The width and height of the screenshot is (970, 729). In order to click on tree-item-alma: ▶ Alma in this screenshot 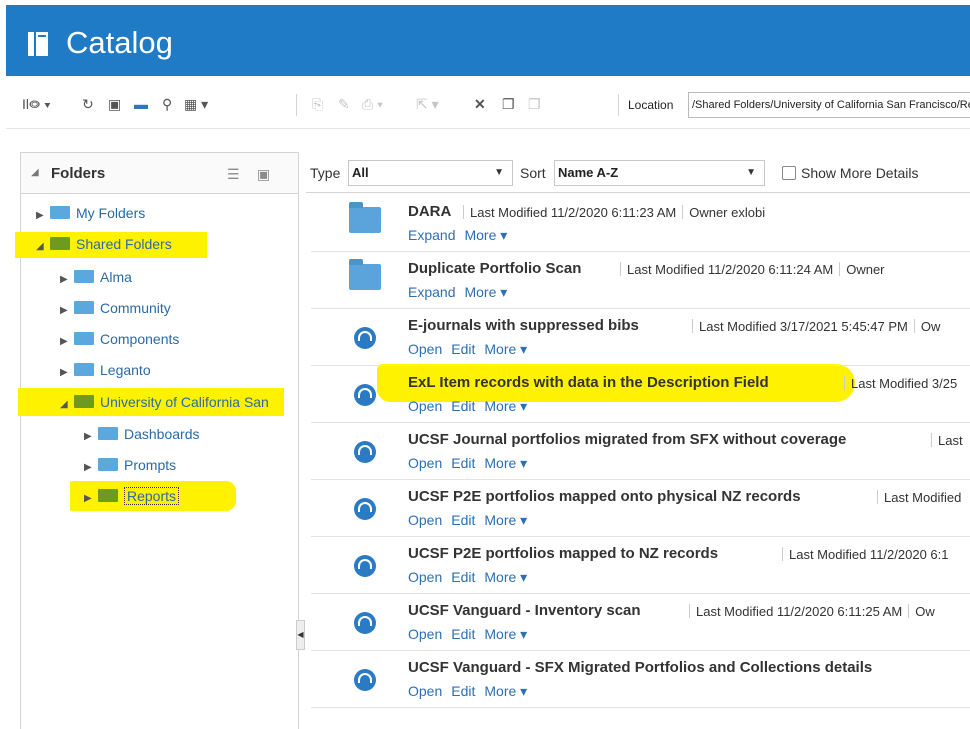, I will do `click(96, 277)`.